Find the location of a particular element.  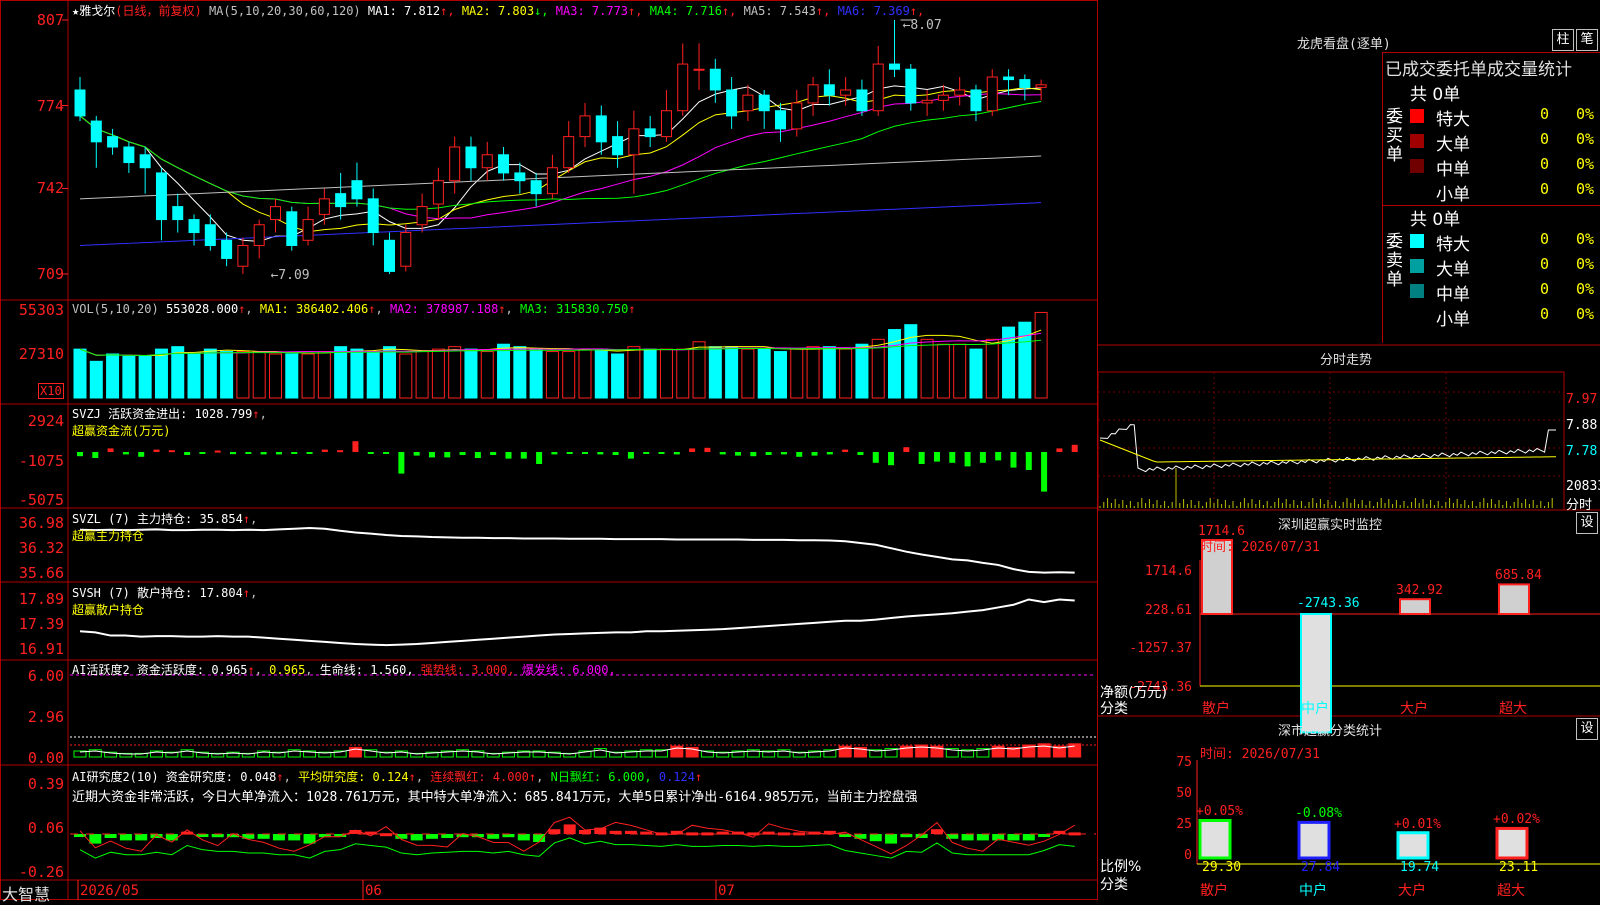

sz-monitor-settings-button: 设 is located at coordinates (1587, 523).